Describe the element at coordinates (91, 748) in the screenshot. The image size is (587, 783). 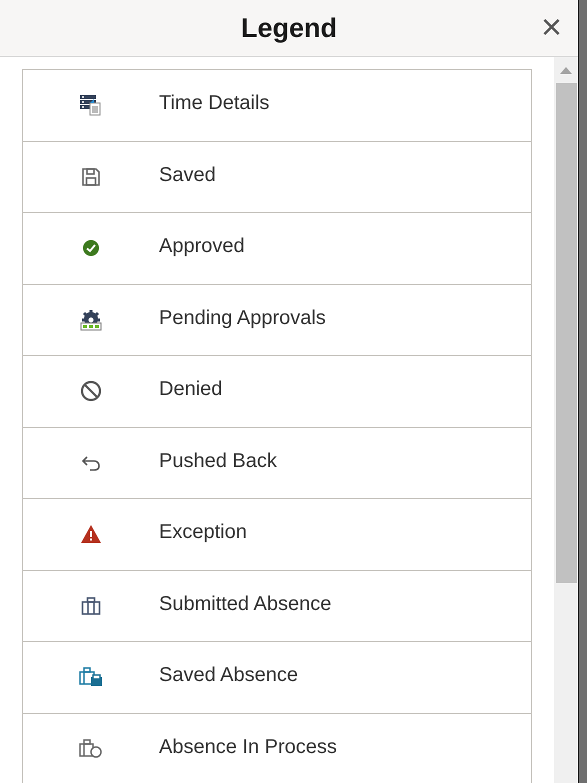
I see `briefcase-clock-icon` at that location.